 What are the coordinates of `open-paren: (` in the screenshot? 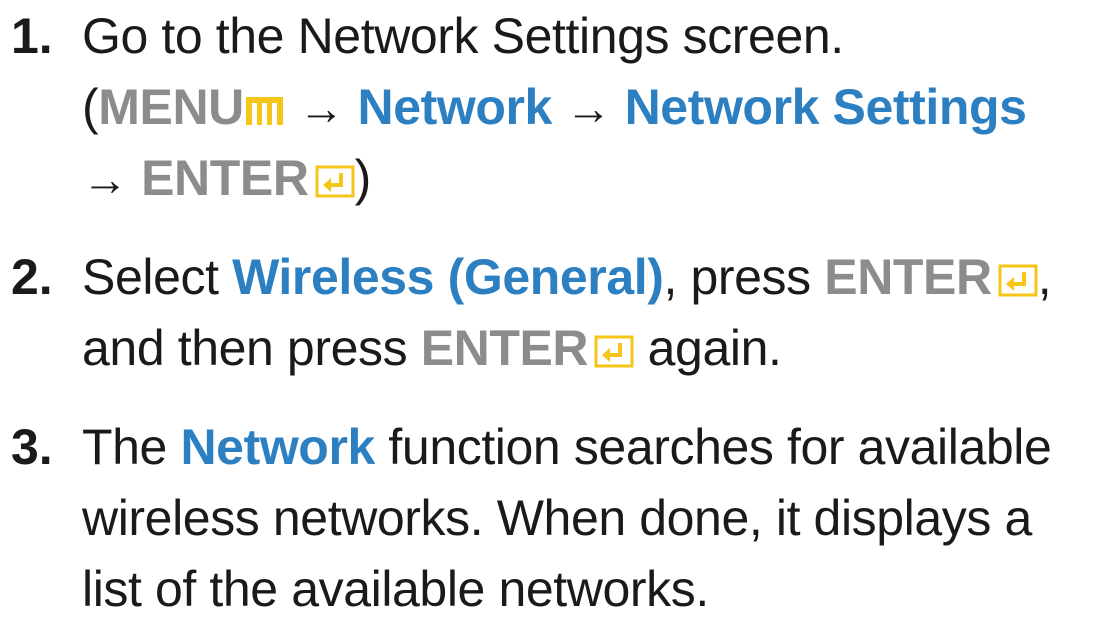 It's located at (90, 107).